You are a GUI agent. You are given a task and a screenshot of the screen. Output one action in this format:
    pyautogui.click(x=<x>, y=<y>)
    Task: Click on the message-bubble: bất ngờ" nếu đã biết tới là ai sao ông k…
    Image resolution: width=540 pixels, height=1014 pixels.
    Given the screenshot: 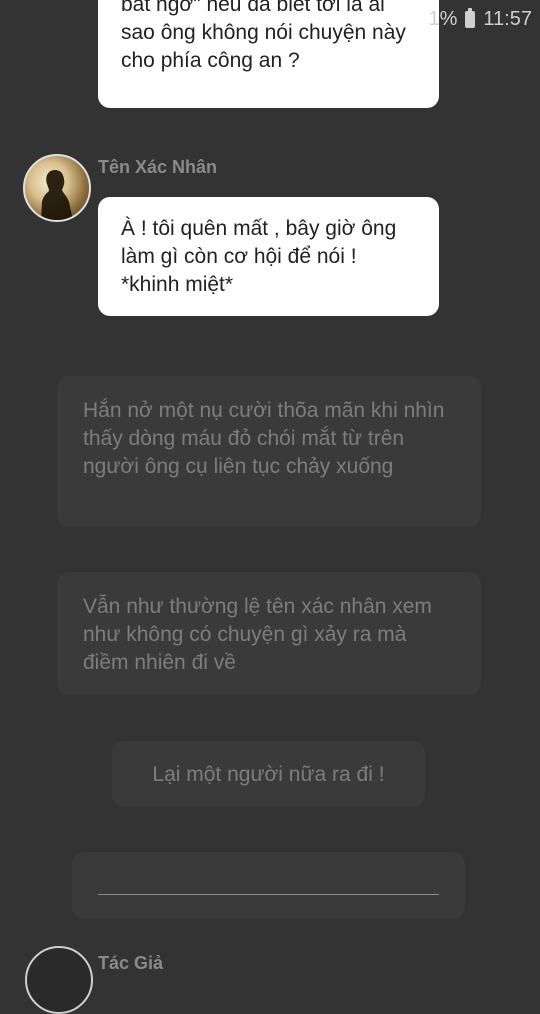 What is the action you would take?
    pyautogui.click(x=268, y=54)
    